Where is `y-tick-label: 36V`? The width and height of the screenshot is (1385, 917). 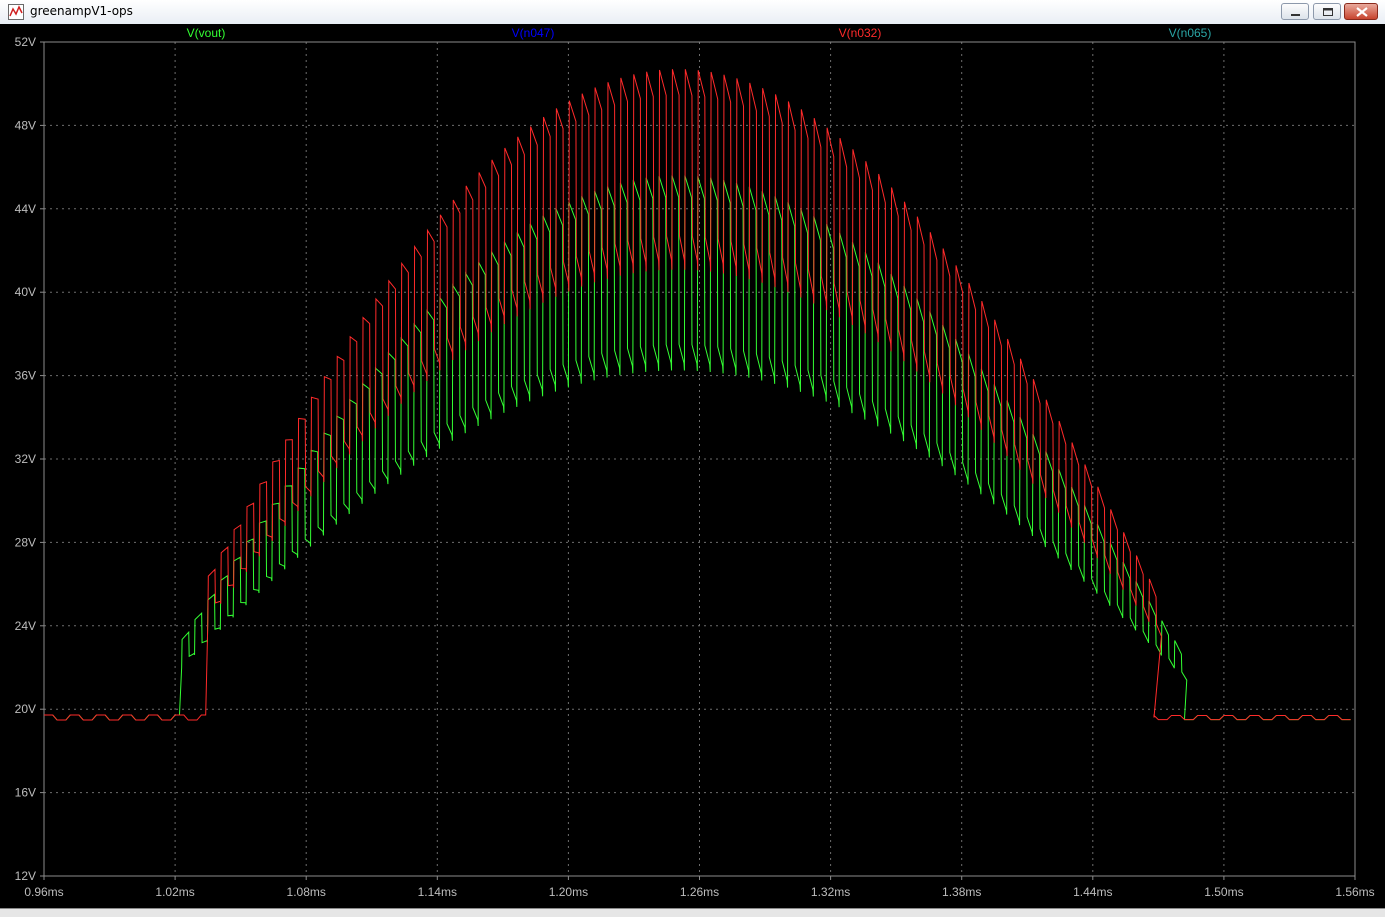 y-tick-label: 36V is located at coordinates (25, 376).